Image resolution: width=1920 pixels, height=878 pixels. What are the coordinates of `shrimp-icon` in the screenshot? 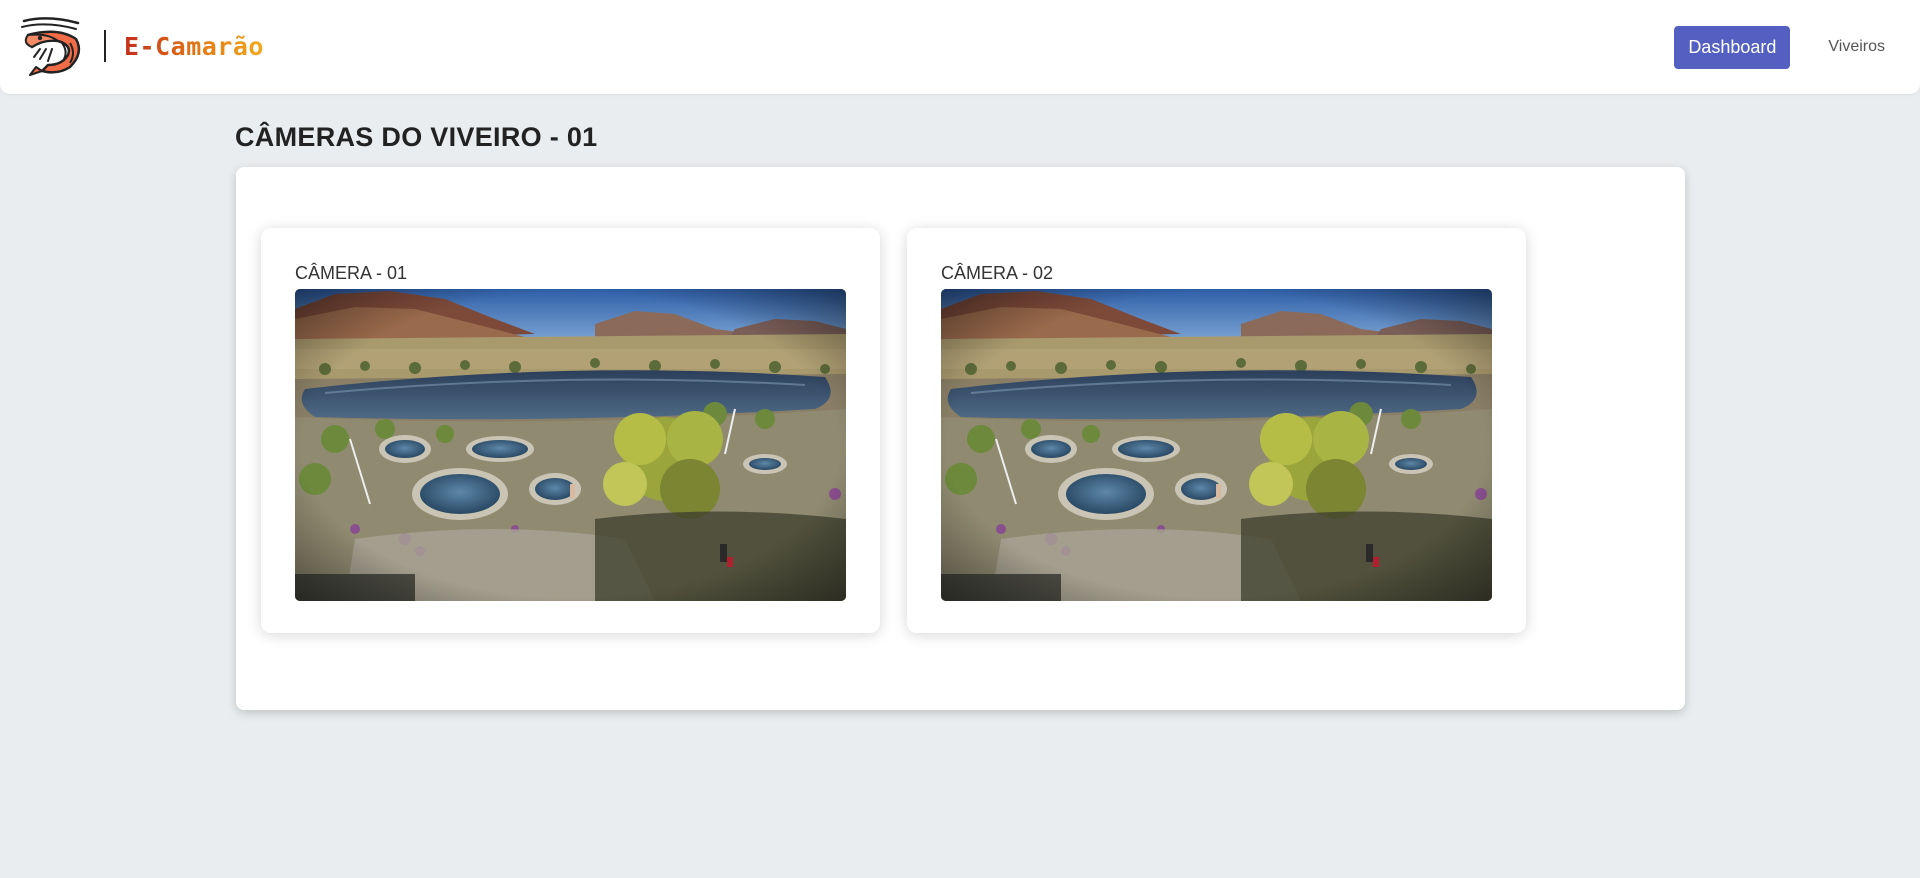 It's located at (51, 46).